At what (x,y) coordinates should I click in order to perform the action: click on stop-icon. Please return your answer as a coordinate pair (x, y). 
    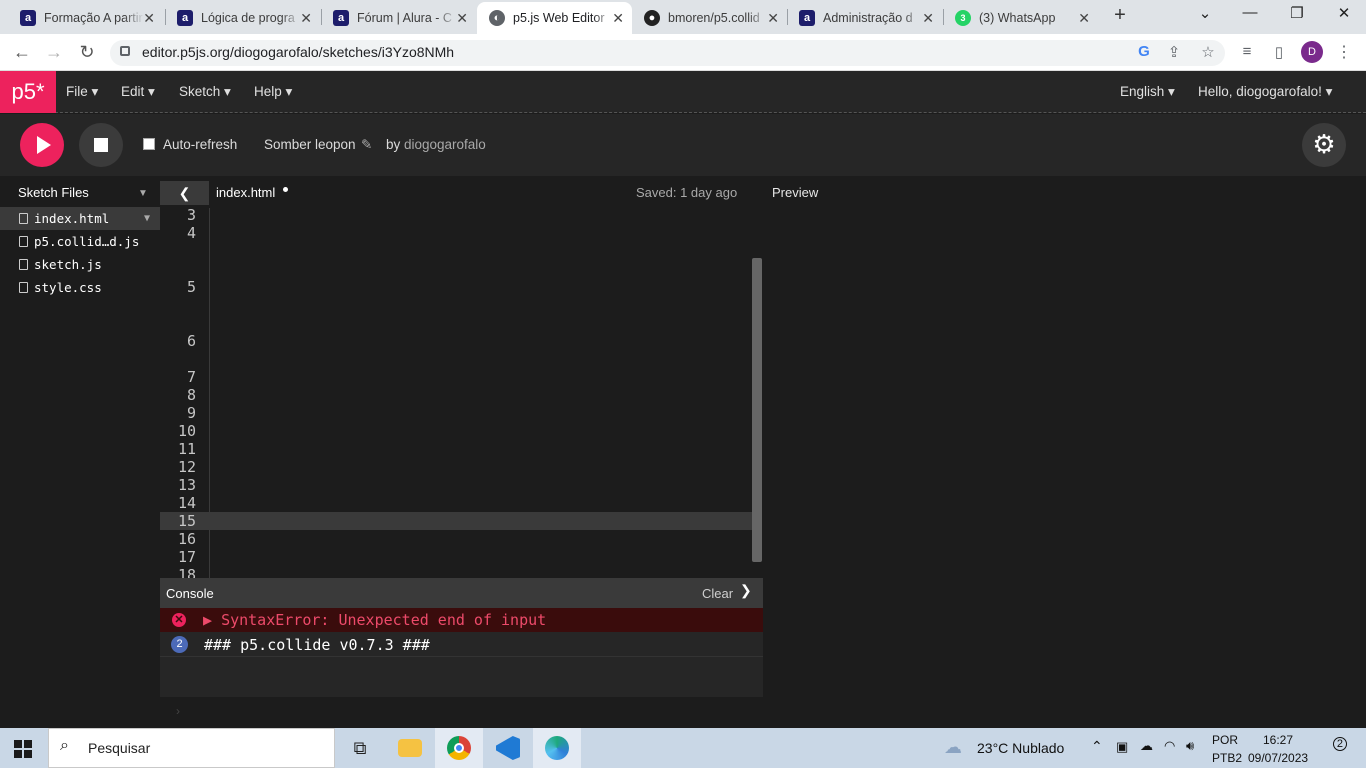
    Looking at the image, I should click on (101, 145).